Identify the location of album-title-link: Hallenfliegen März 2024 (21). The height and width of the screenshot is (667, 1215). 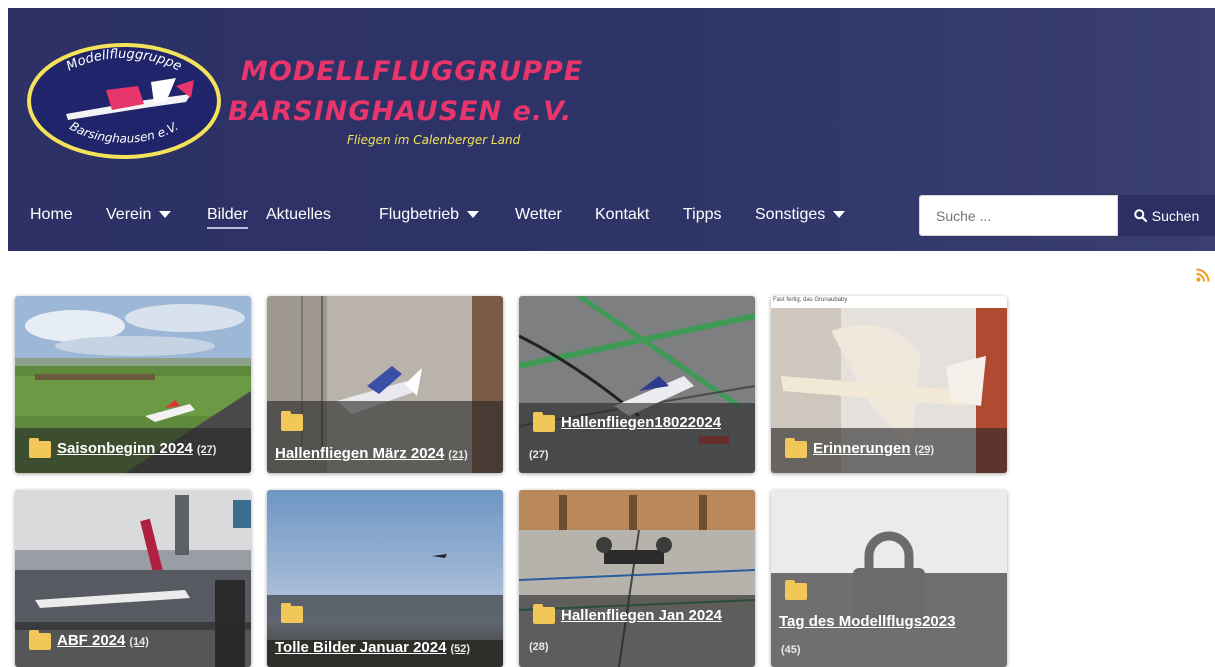
(371, 453).